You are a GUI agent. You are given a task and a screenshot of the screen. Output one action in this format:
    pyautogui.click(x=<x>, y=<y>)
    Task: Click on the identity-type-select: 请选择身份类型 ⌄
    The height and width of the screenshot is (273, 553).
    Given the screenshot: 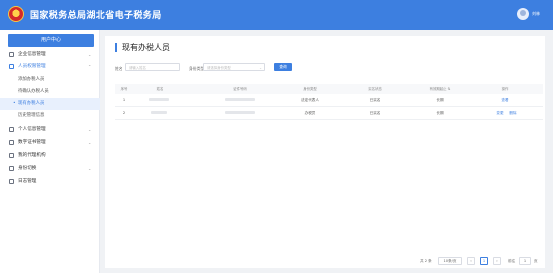 What is the action you would take?
    pyautogui.click(x=234, y=67)
    